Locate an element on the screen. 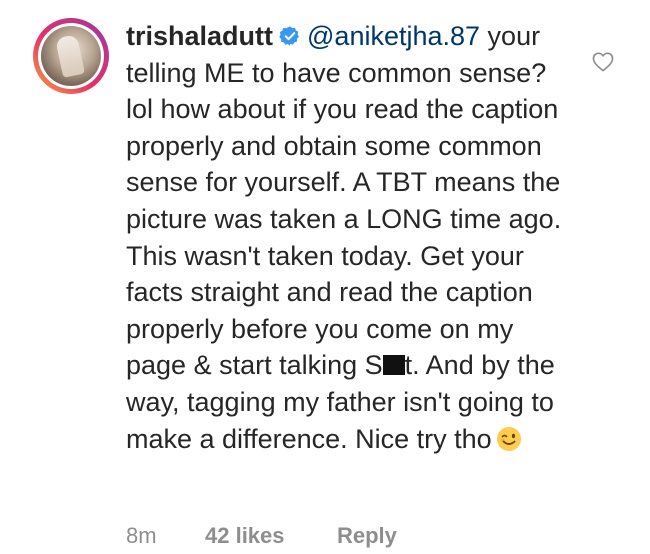  comment-timestamp: 8m is located at coordinates (141, 535).